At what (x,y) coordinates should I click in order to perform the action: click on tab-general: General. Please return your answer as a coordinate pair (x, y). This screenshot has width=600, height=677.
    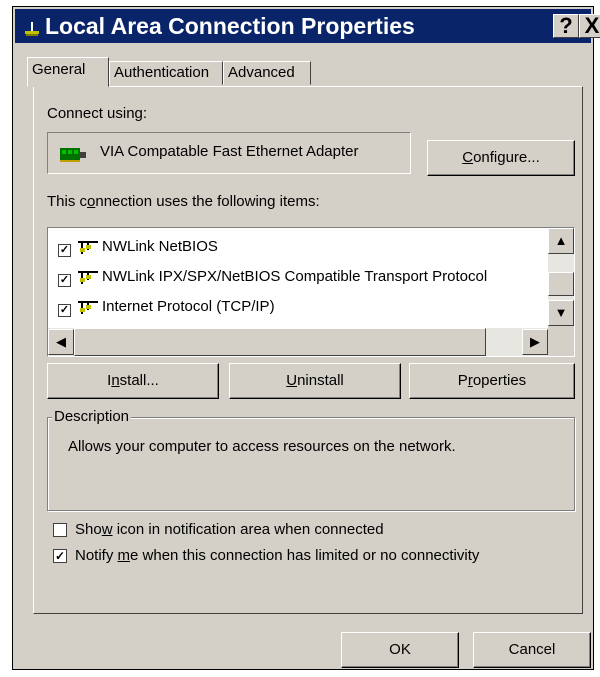
    Looking at the image, I should click on (68, 72).